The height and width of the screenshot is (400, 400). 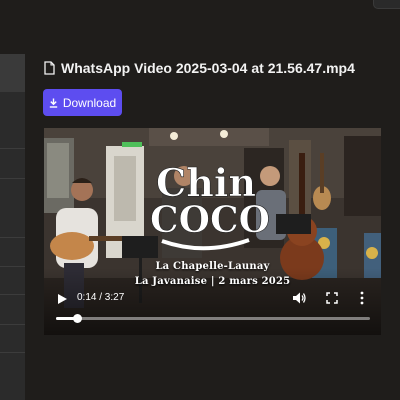 I want to click on progress-track, so click(x=213, y=318).